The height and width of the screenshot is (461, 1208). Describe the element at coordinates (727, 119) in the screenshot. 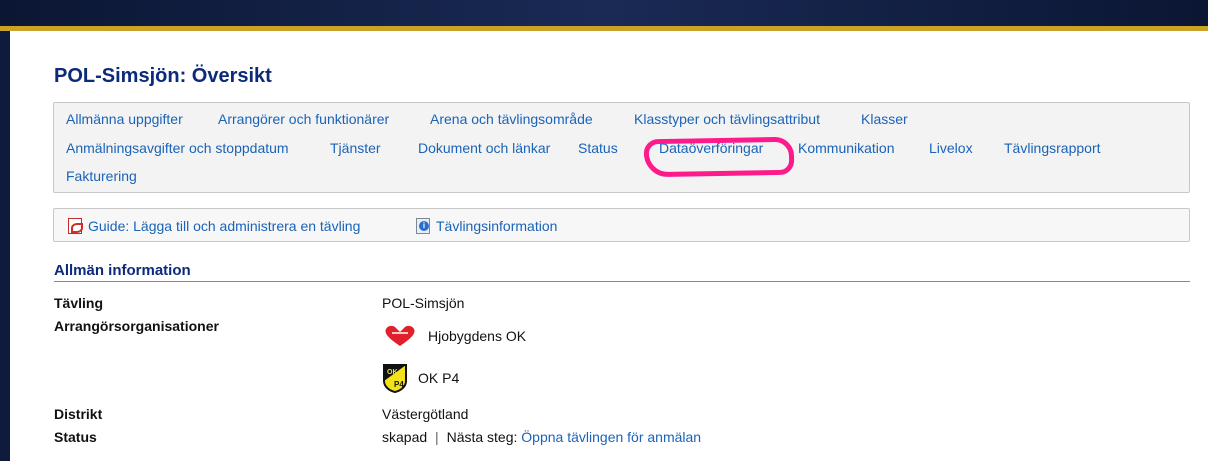

I see `tab-klasstyper-och-tavlingsattribut: Klasstyper och tävlingsattribut` at that location.